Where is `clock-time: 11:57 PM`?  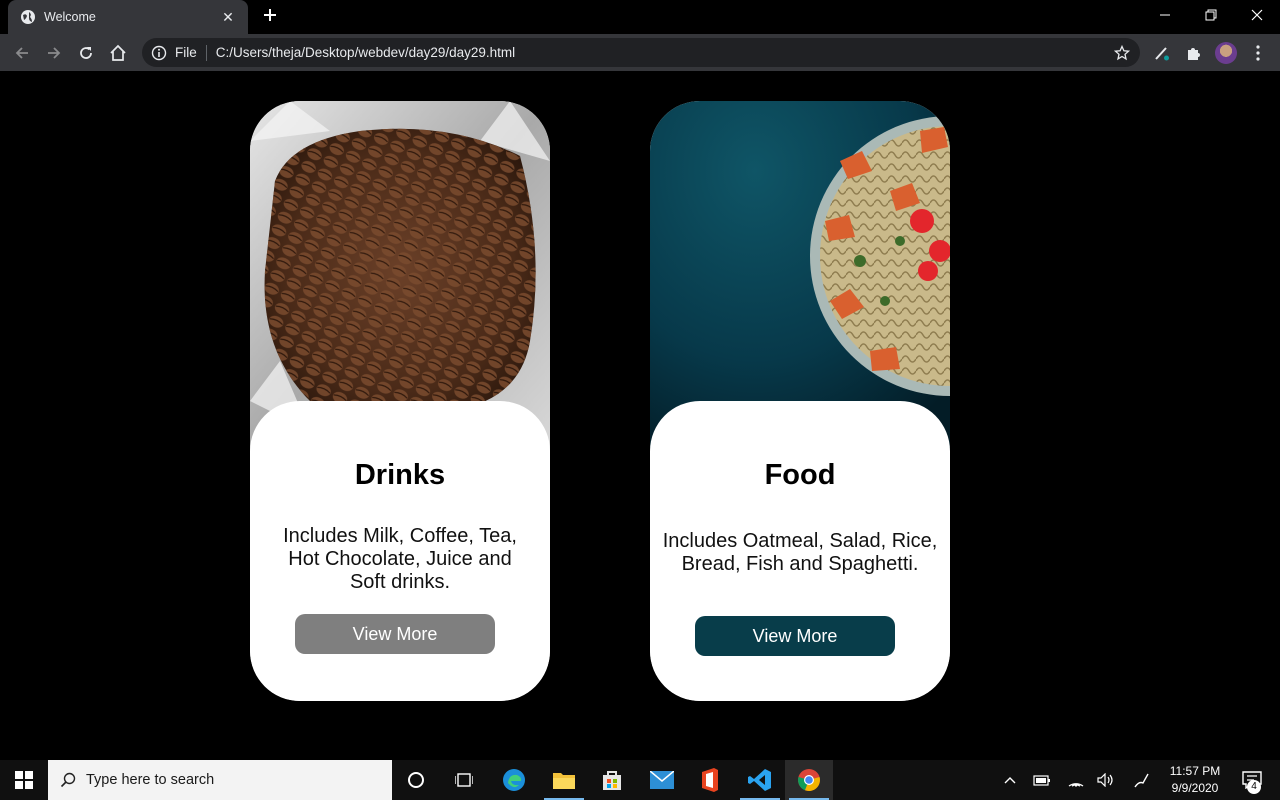 clock-time: 11:57 PM is located at coordinates (1195, 771).